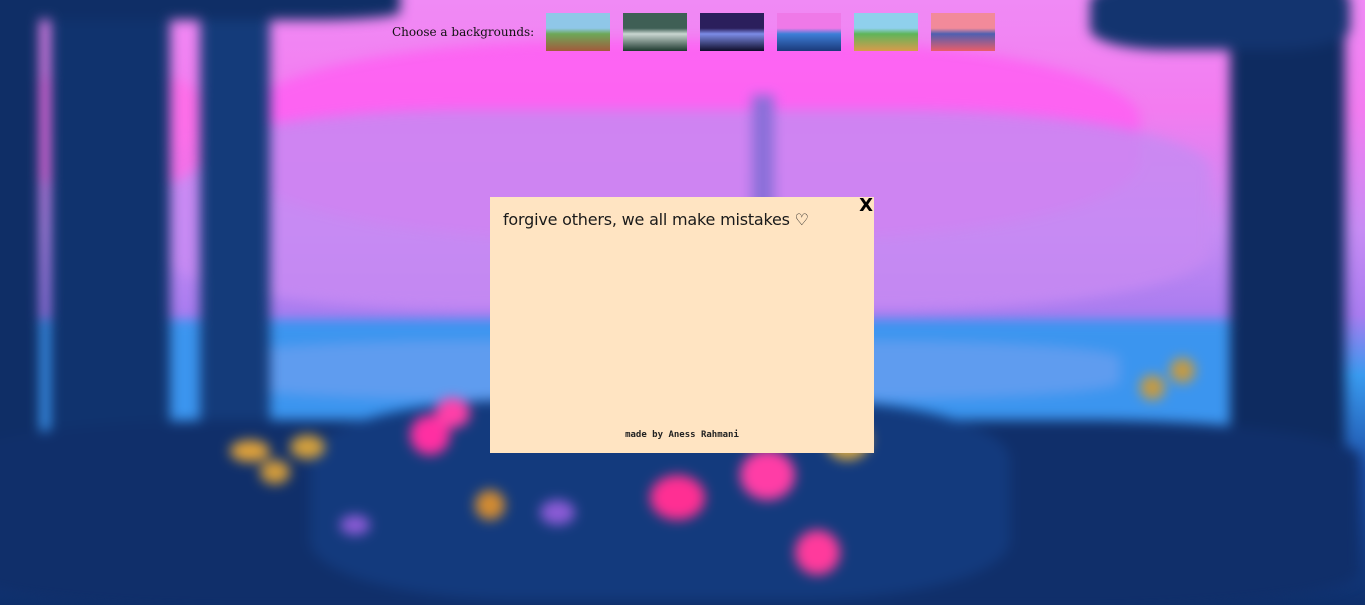 The width and height of the screenshot is (1365, 605). I want to click on background-selector: Choose a backgrounds:, so click(694, 32).